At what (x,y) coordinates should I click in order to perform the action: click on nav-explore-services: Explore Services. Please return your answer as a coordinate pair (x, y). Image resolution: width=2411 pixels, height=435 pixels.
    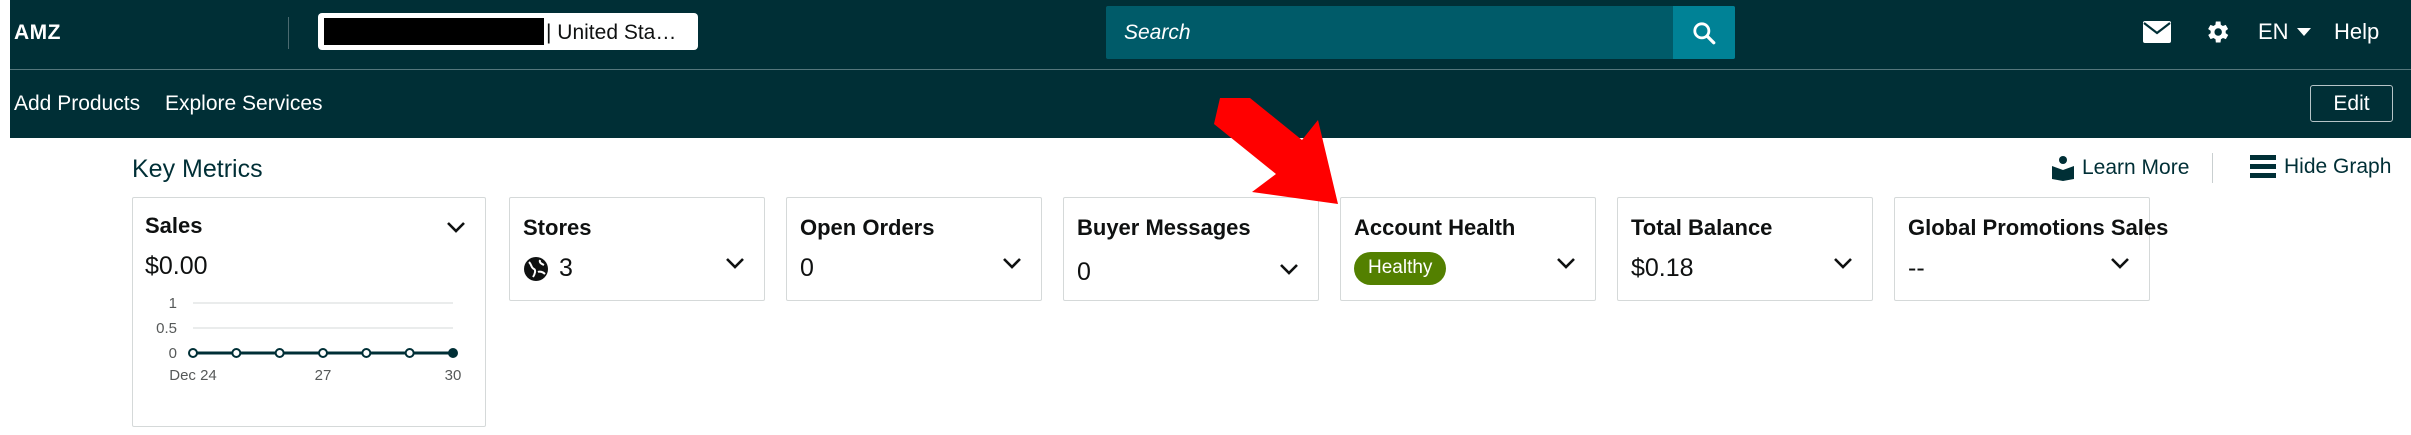
    Looking at the image, I should click on (244, 104).